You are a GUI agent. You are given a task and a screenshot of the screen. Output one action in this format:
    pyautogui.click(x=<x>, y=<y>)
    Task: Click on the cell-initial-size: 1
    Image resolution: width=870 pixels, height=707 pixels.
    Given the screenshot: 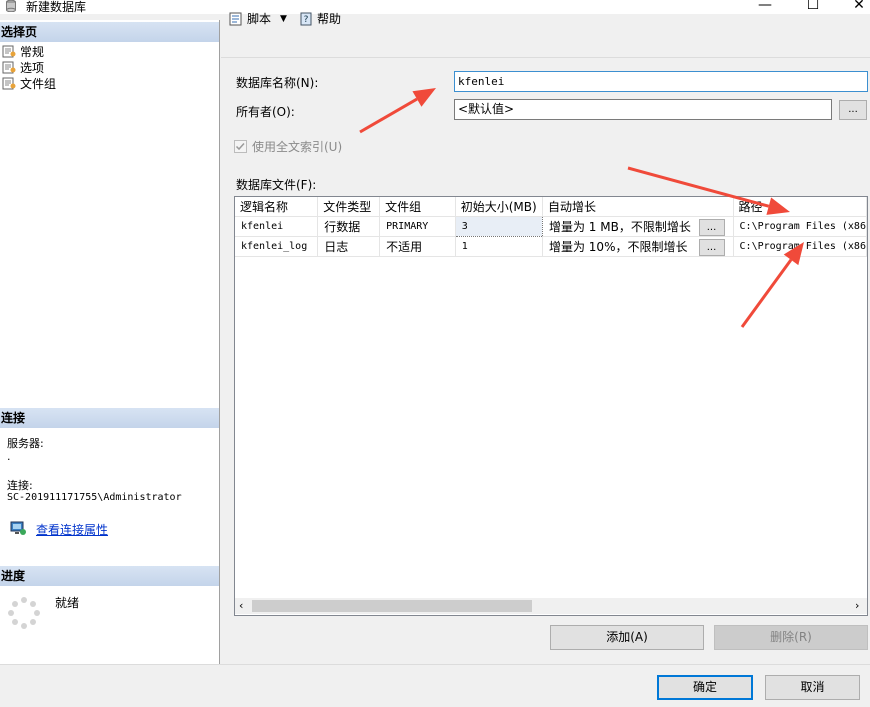 What is the action you would take?
    pyautogui.click(x=499, y=246)
    